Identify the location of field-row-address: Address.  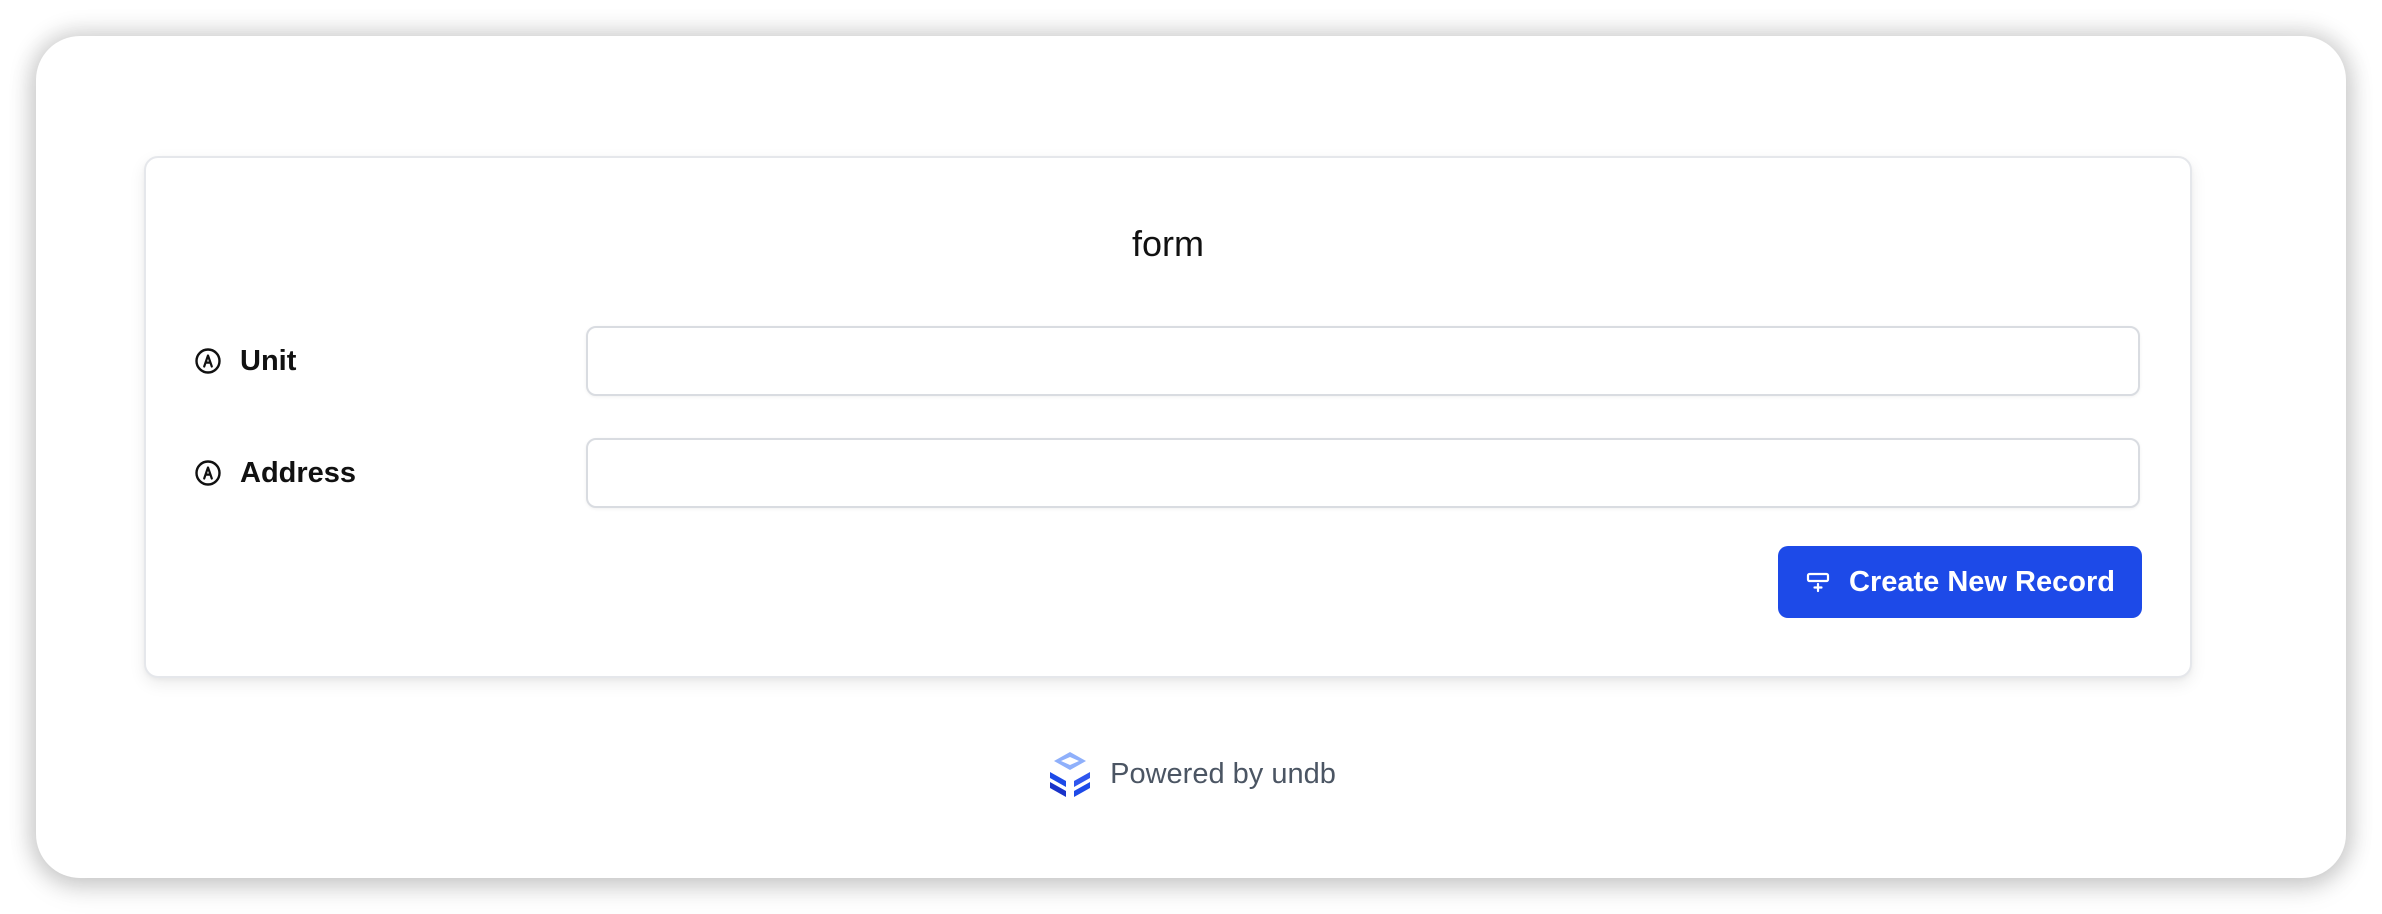
(1168, 473).